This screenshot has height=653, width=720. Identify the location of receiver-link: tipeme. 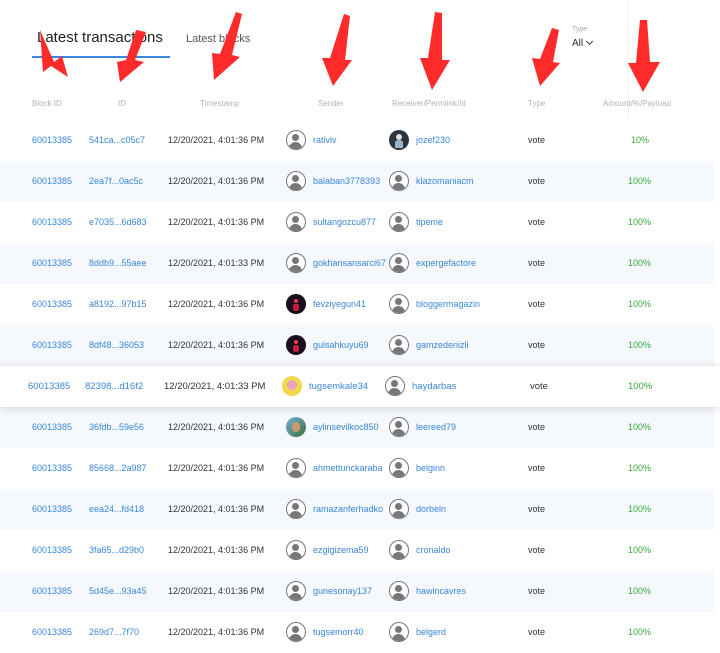
(429, 222).